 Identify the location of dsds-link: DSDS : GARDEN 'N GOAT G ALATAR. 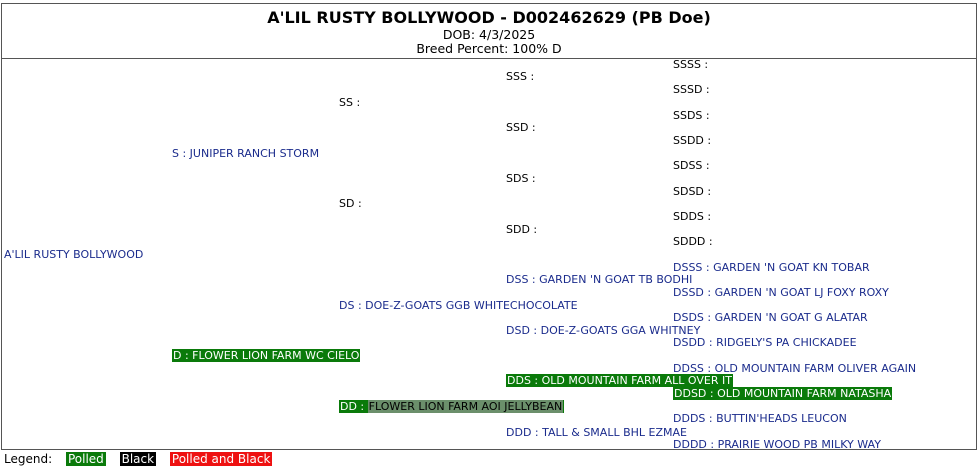
(770, 317).